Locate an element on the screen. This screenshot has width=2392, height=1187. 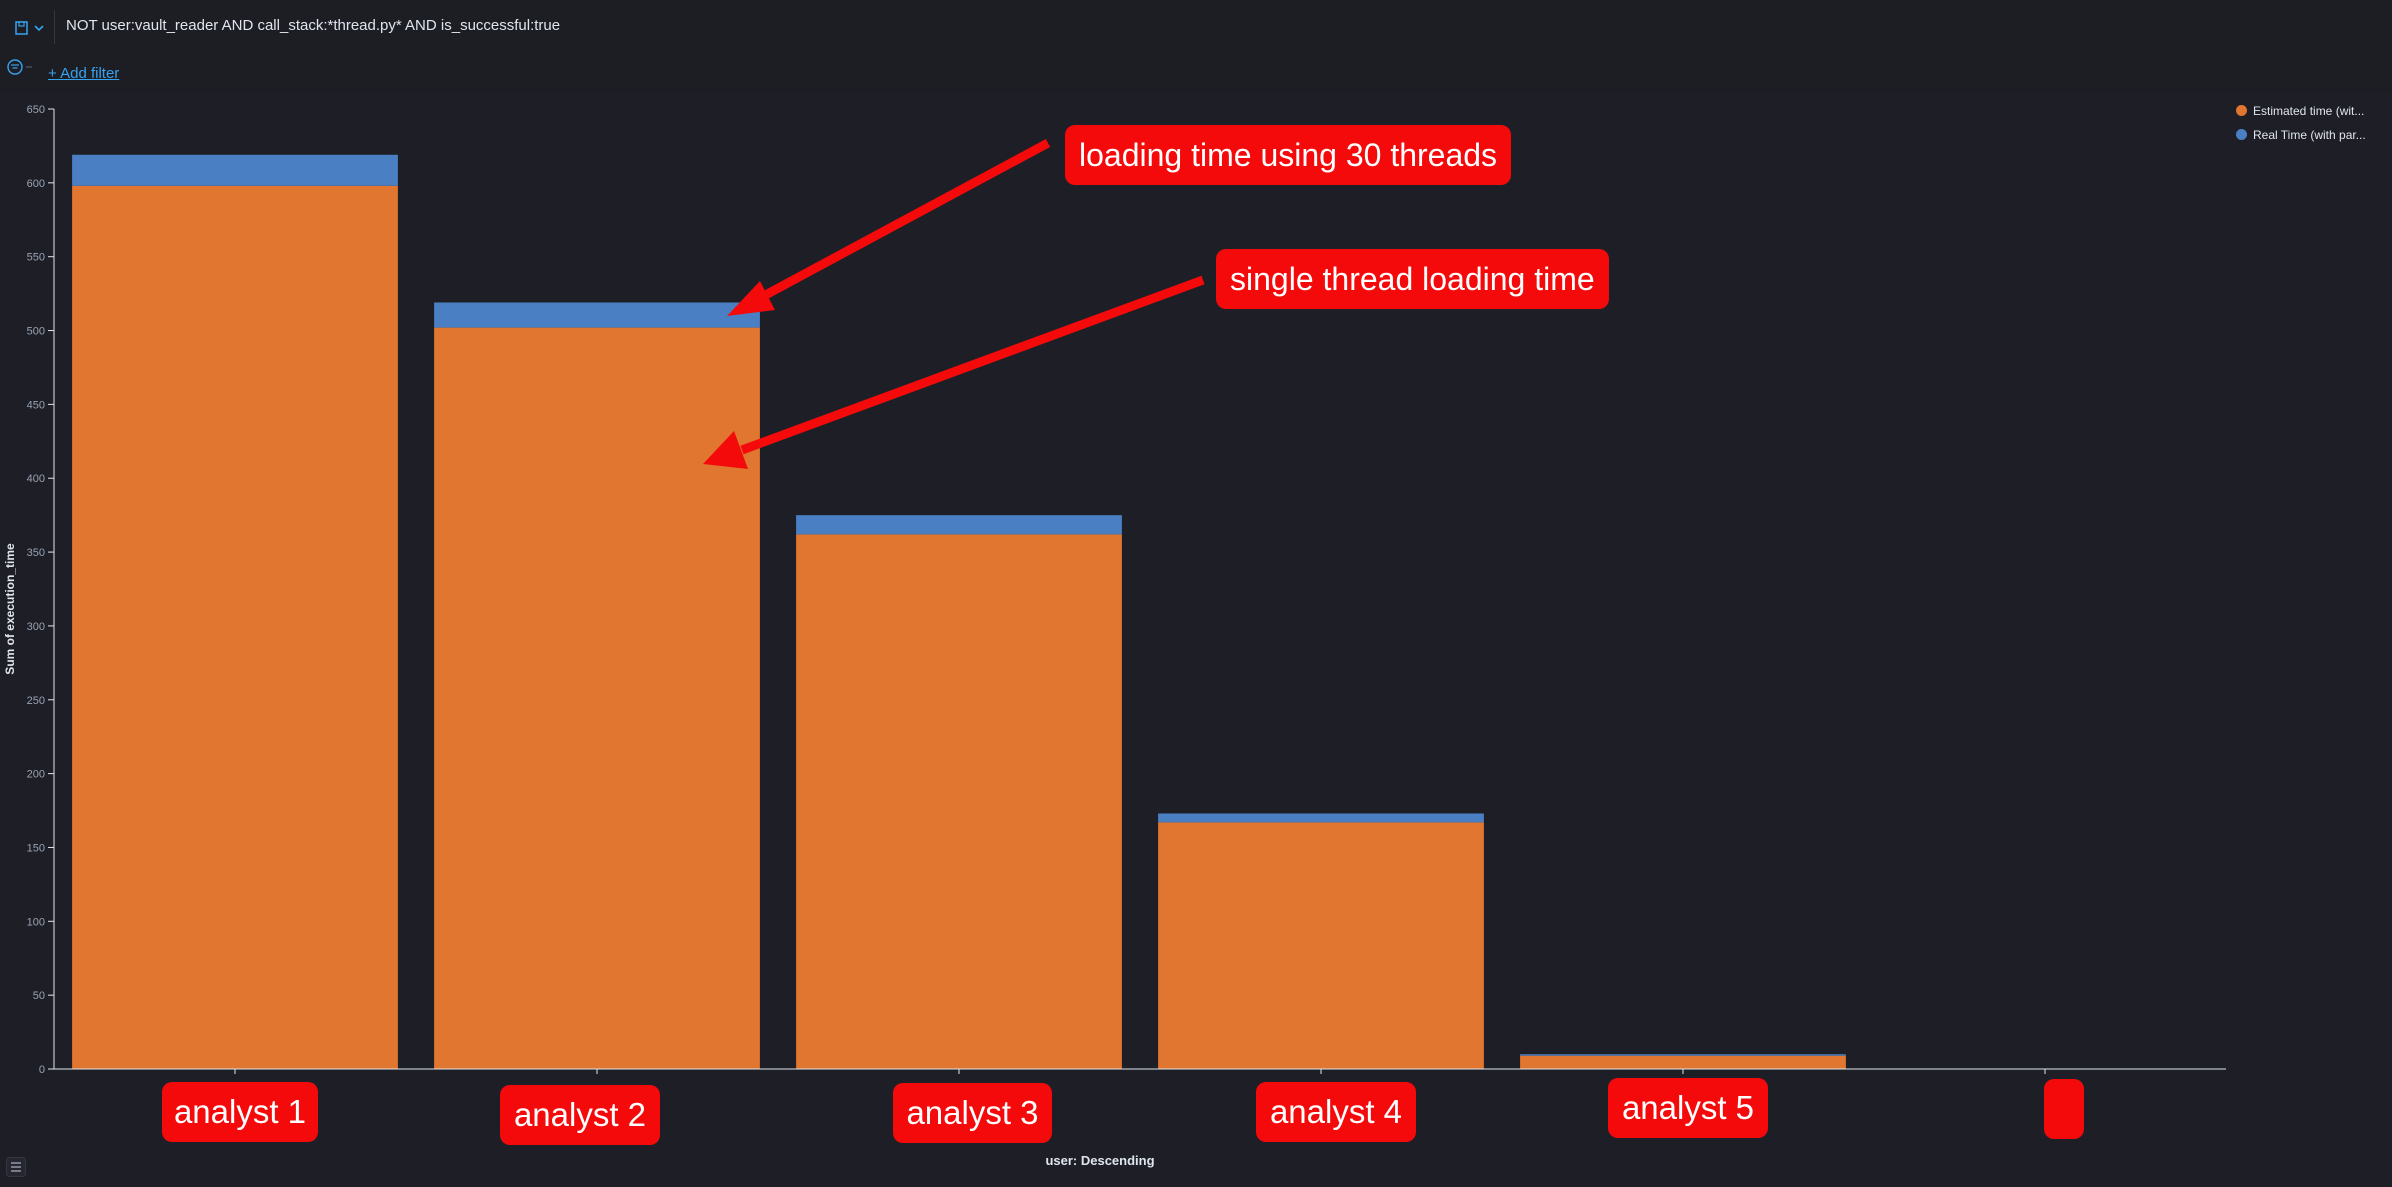
list-icon is located at coordinates (16, 1167).